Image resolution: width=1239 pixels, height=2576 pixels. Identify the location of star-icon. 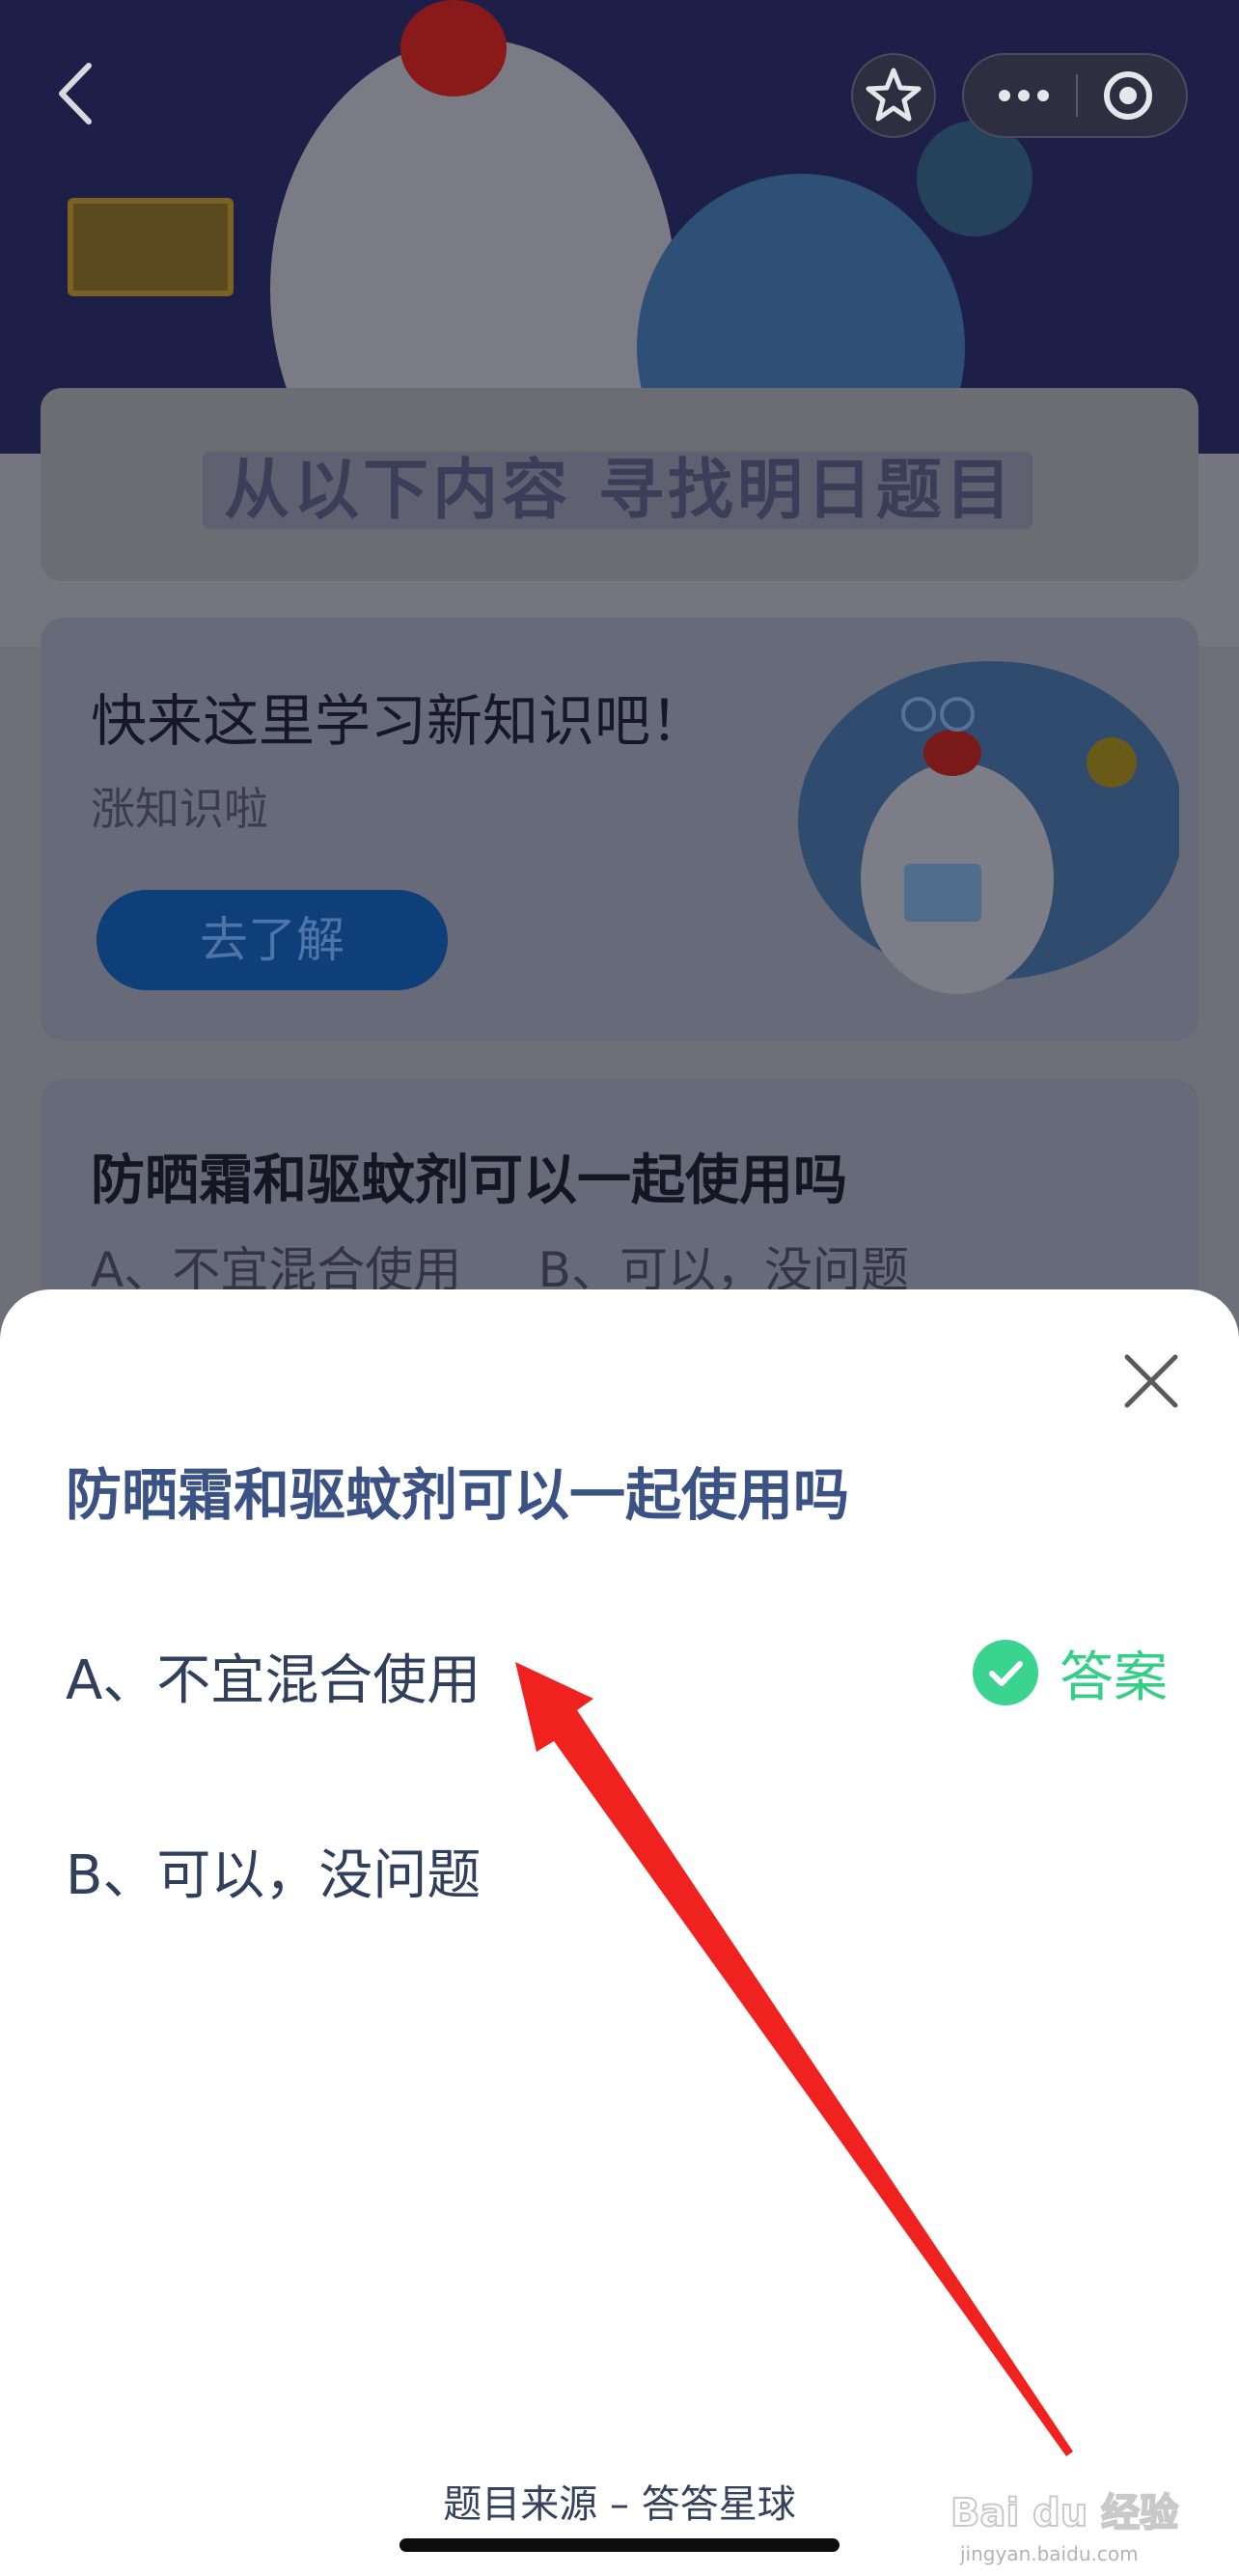
(894, 95).